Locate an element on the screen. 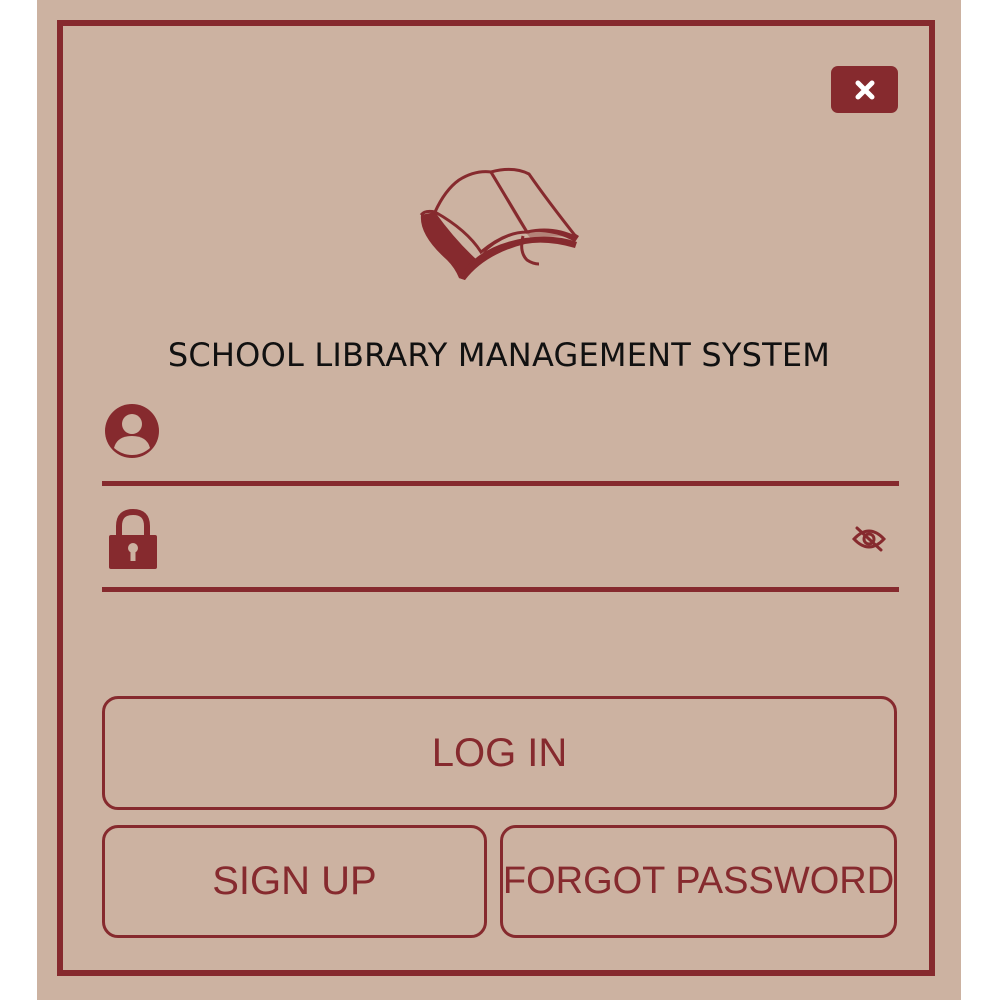 The image size is (1000, 1000). page-title: SCHOOL LIBRARY MANAGEMENT SYSTEM is located at coordinates (499, 355).